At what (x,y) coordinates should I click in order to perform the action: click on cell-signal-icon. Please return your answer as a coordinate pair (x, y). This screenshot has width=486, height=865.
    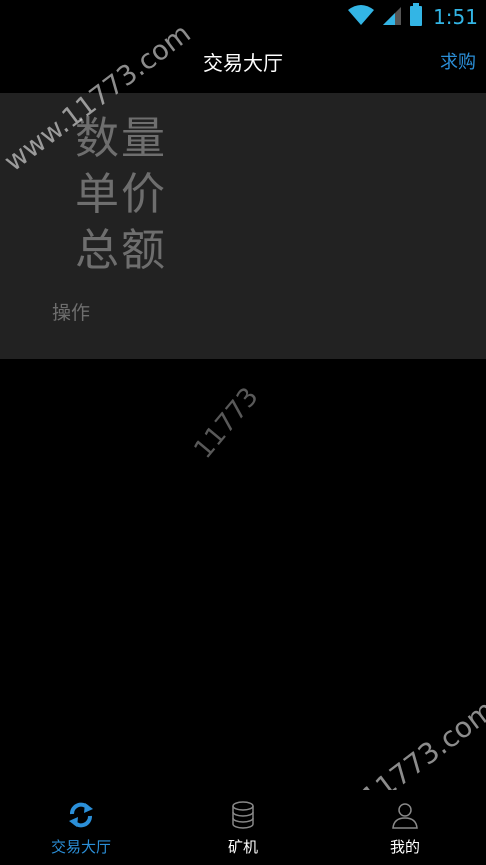
    Looking at the image, I should click on (392, 17).